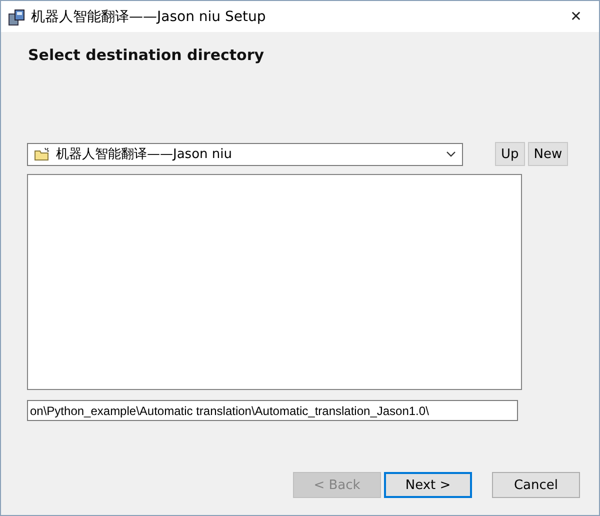 This screenshot has height=516, width=600. I want to click on chevron-down-icon, so click(451, 154).